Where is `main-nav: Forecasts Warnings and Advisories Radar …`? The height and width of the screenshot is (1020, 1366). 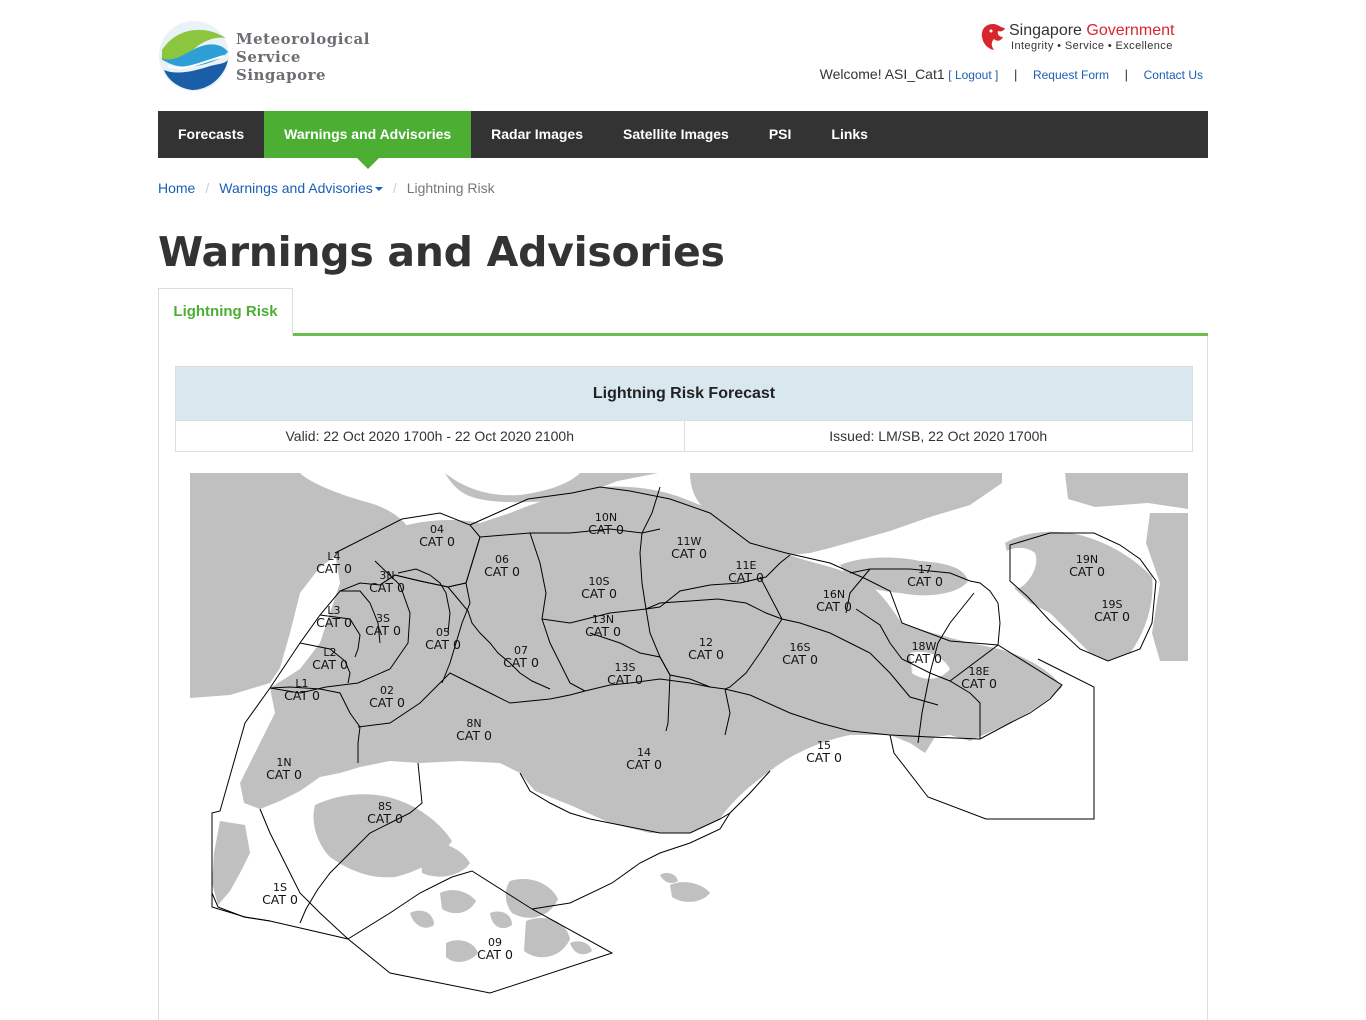 main-nav: Forecasts Warnings and Advisories Radar … is located at coordinates (683, 140).